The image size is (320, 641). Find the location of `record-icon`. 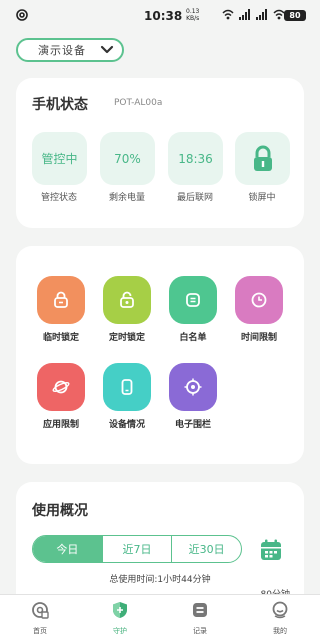

record-icon is located at coordinates (200, 610).